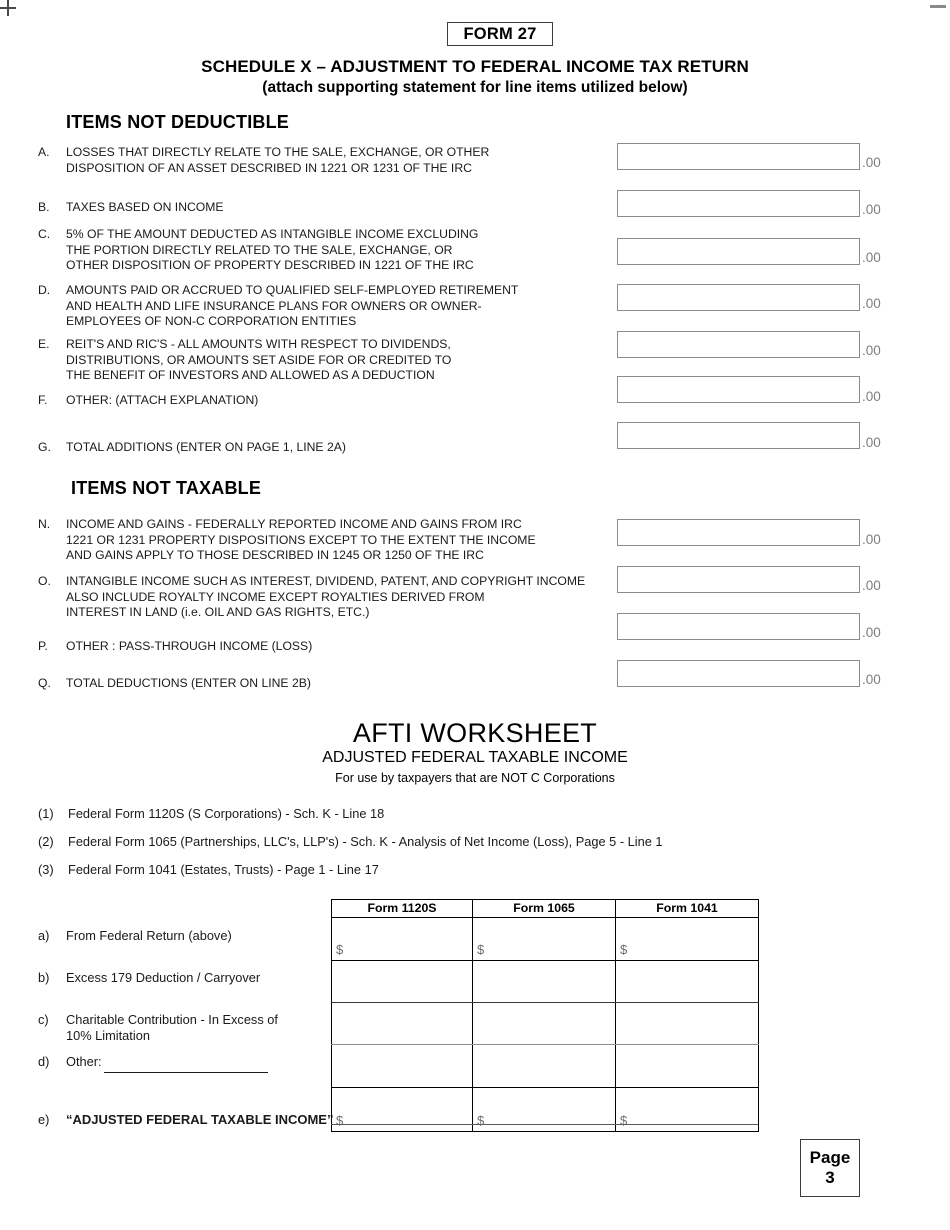 The width and height of the screenshot is (950, 1230). What do you see at coordinates (738, 673) in the screenshot?
I see `amount-input-q` at bounding box center [738, 673].